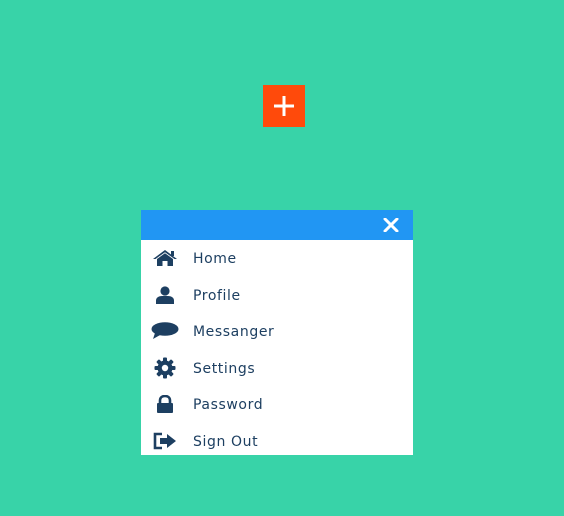 The image size is (564, 516). Describe the element at coordinates (234, 332) in the screenshot. I see `menu-item-label: Messanger` at that location.